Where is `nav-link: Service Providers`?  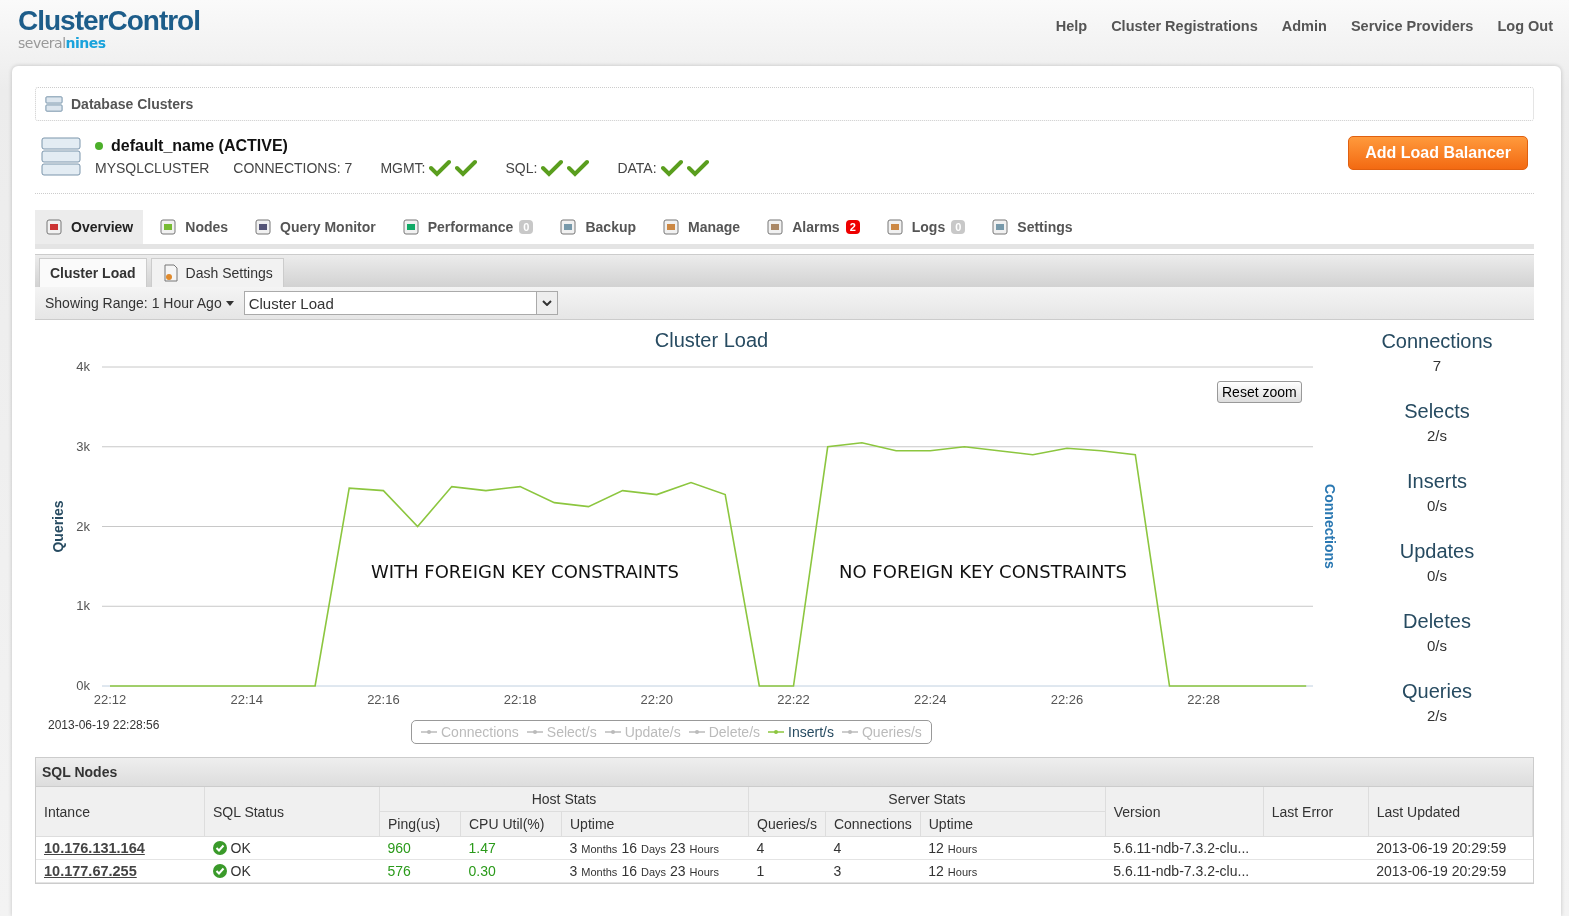
nav-link: Service Providers is located at coordinates (1412, 26).